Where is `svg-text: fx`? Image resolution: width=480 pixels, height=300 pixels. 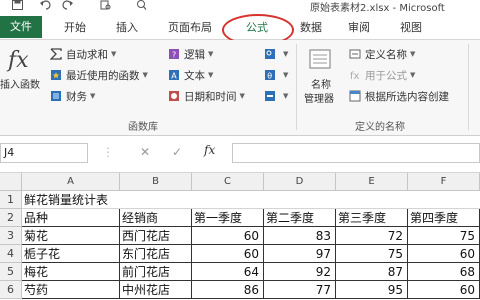
svg-text: fx is located at coordinates (355, 76).